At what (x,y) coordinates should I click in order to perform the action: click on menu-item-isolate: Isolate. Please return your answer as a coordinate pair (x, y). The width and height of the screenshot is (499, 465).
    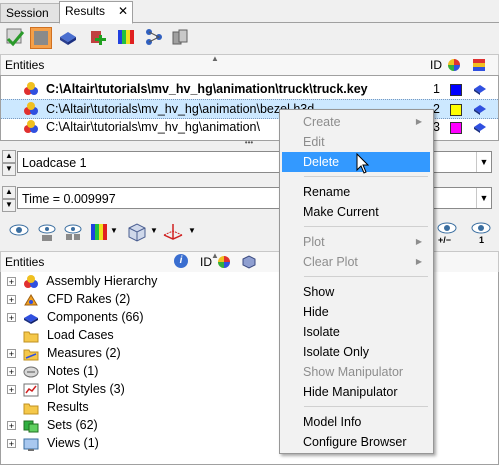
    Looking at the image, I should click on (356, 332).